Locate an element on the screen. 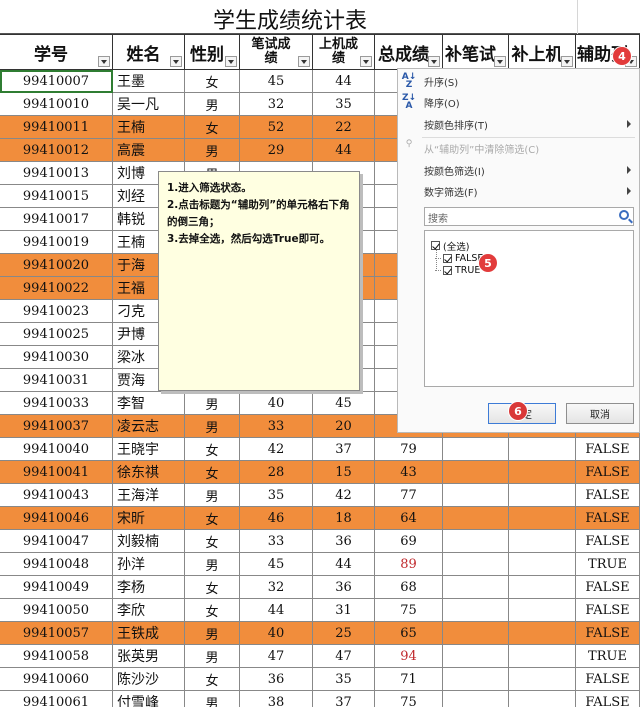  table-cell: 李欣 is located at coordinates (149, 610).